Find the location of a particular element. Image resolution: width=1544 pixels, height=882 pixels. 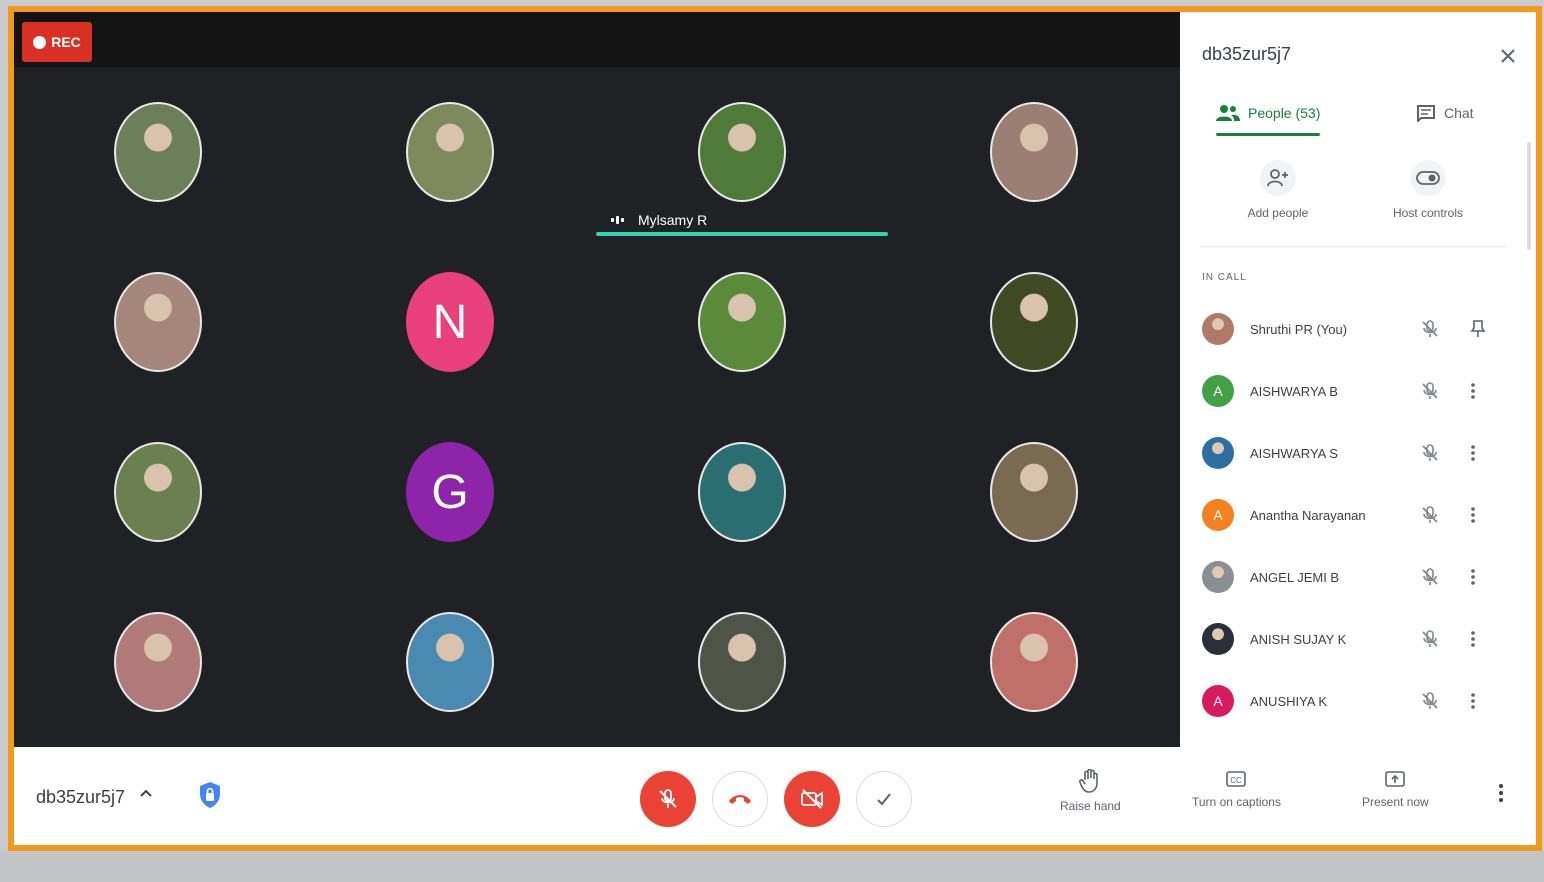

host-controls-button: Host controls is located at coordinates (1428, 190).